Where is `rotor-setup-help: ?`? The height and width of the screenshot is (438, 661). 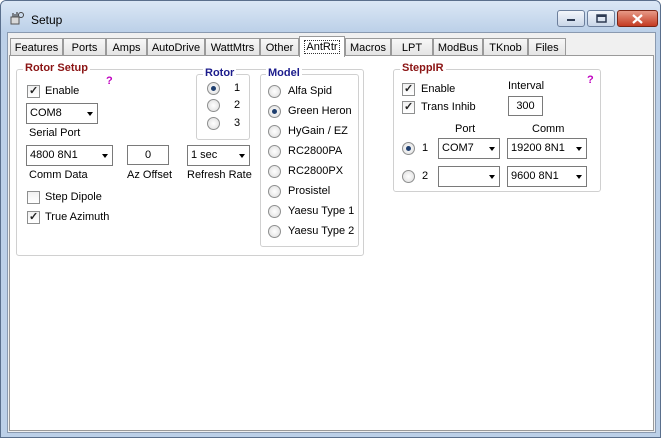
rotor-setup-help: ? is located at coordinates (109, 81).